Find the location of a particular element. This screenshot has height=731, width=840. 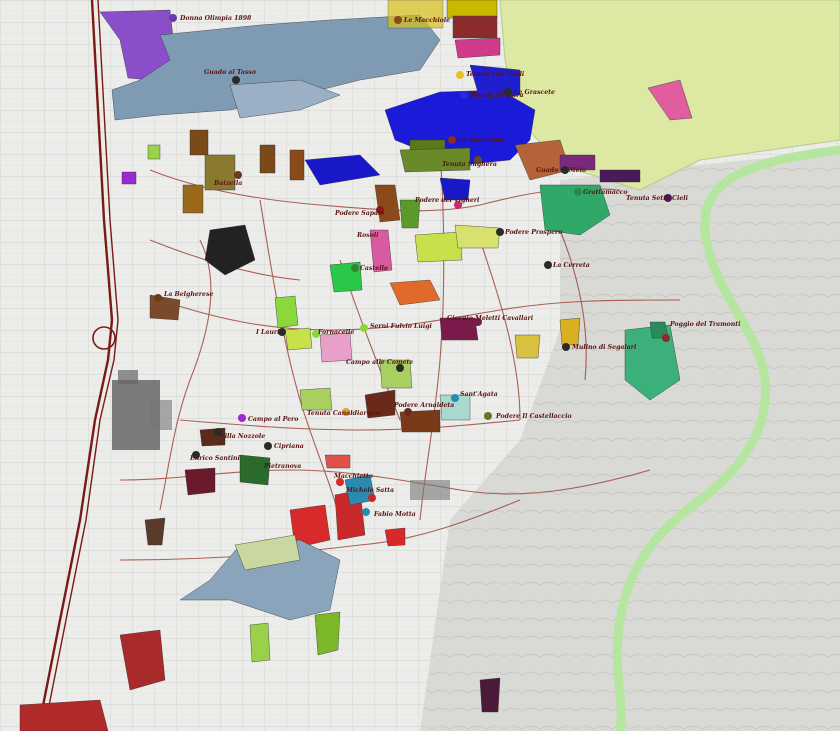

svg-text: Rosoli is located at coordinates (367, 235).